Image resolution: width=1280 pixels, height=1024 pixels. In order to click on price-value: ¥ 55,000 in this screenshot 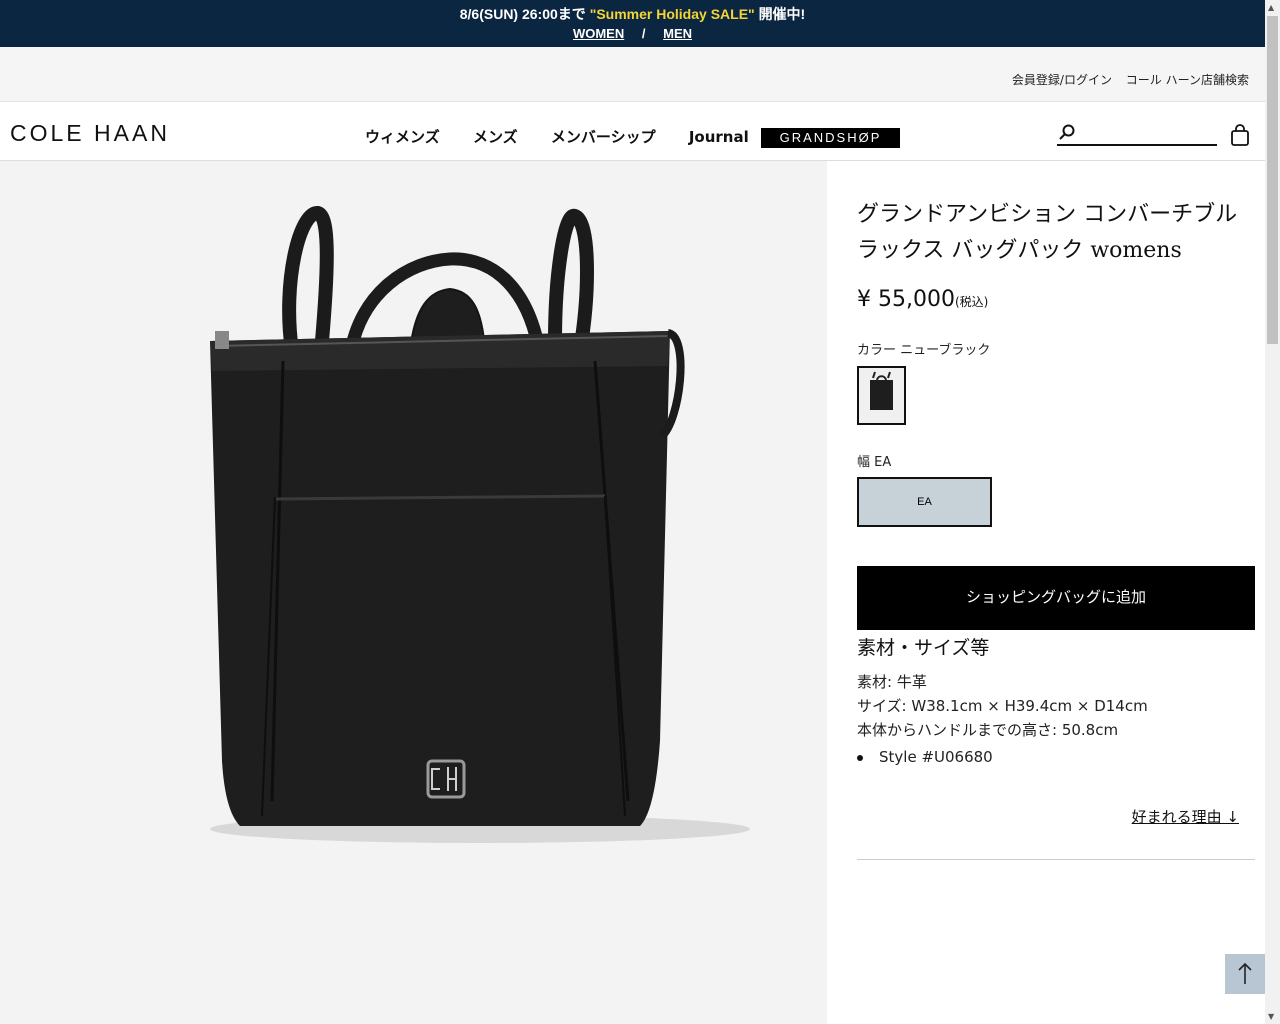, I will do `click(906, 299)`.